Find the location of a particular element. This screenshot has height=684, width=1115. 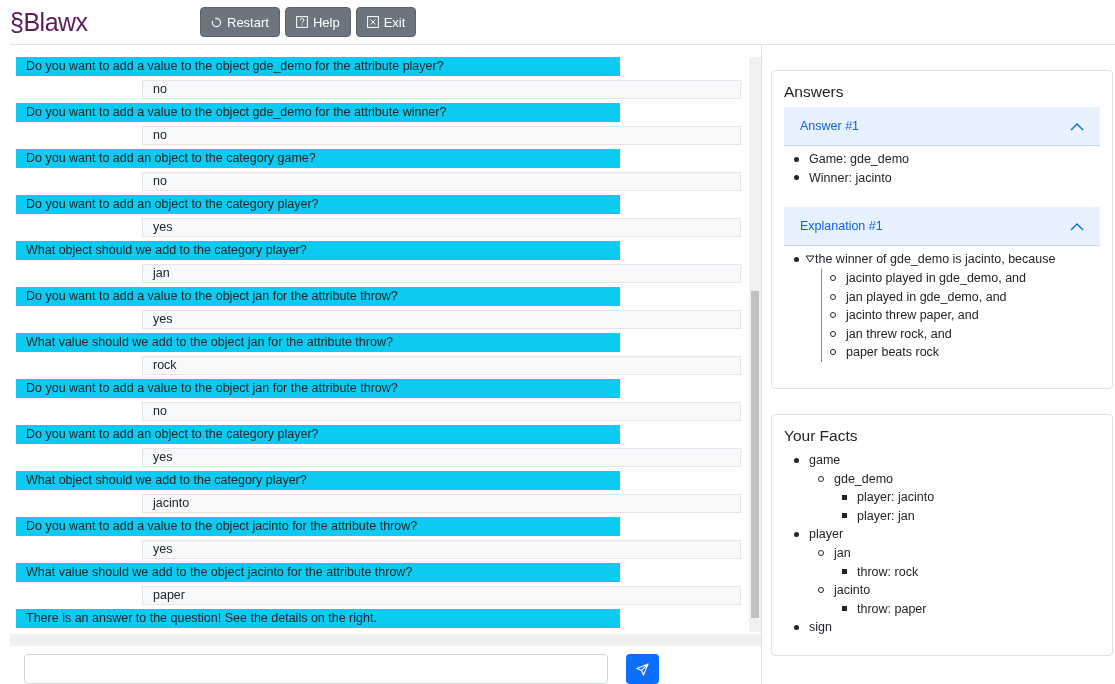

send-button is located at coordinates (642, 669).